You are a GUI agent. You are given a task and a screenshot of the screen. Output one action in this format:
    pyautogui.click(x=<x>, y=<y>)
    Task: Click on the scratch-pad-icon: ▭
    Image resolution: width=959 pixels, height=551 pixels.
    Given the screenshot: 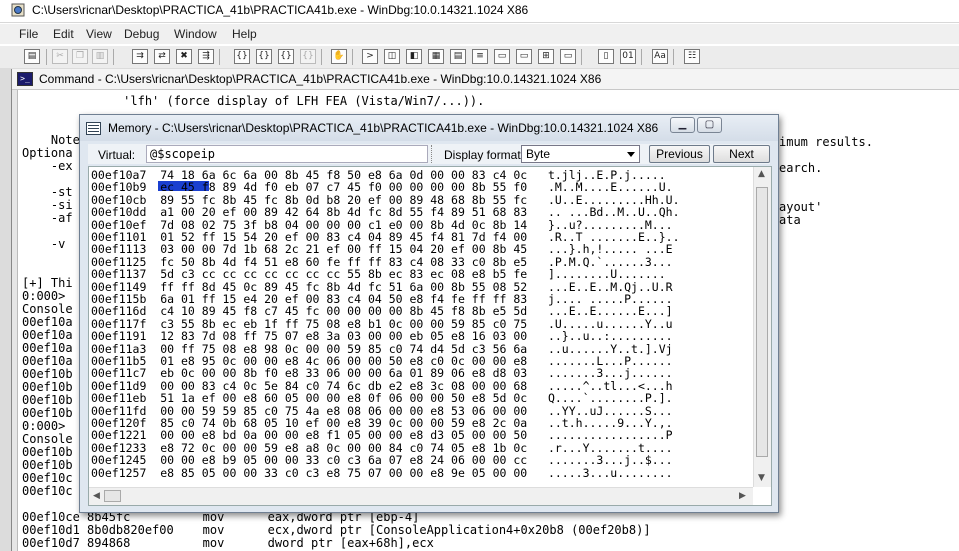 What is the action you would take?
    pyautogui.click(x=524, y=56)
    